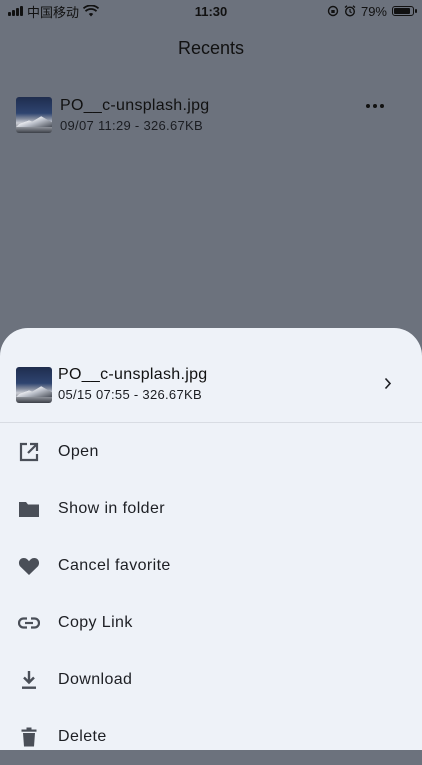 The height and width of the screenshot is (765, 422). Describe the element at coordinates (211, 11) in the screenshot. I see `status-bar: 中国移动 11:30 79%` at that location.